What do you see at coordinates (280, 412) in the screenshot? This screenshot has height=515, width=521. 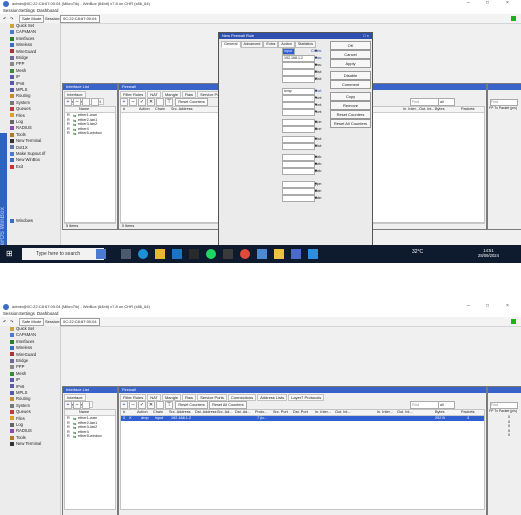 I see `col-8: Src. Port` at bounding box center [280, 412].